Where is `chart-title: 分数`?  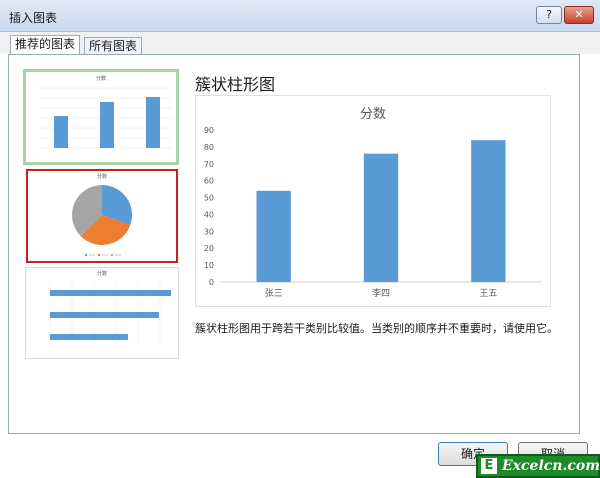
chart-title: 分数 is located at coordinates (373, 114).